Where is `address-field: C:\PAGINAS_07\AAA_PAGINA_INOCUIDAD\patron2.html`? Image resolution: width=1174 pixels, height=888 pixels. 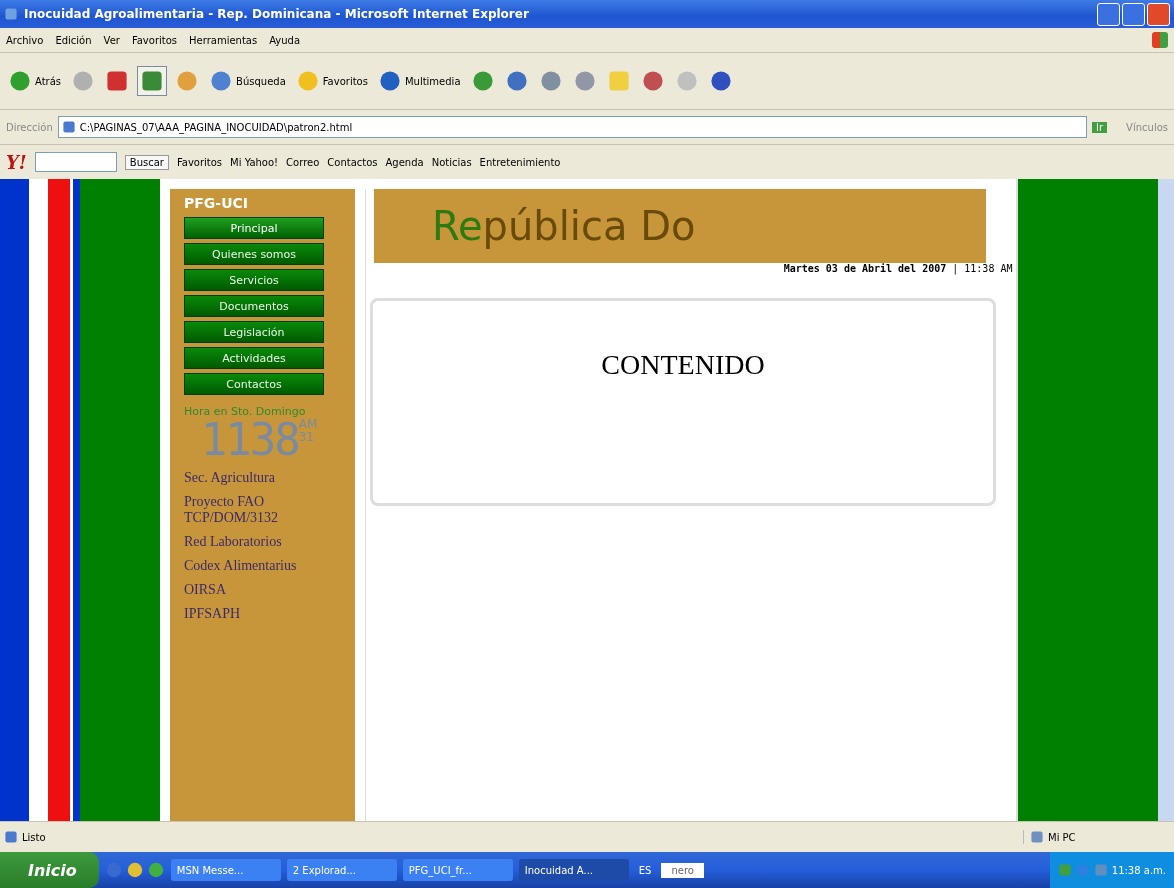
address-field: C:\PAGINAS_07\AAA_PAGINA_INOCUIDAD\patron2.html is located at coordinates (572, 127).